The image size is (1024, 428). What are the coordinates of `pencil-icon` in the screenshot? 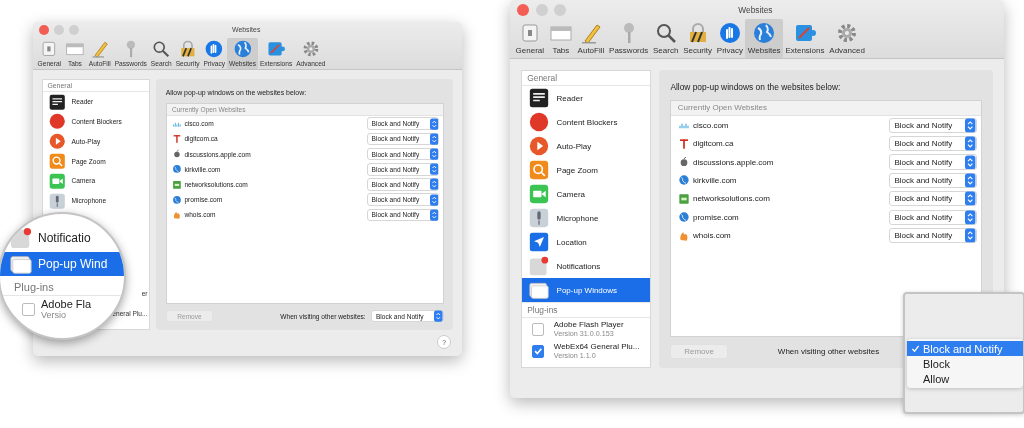 It's located at (99, 49).